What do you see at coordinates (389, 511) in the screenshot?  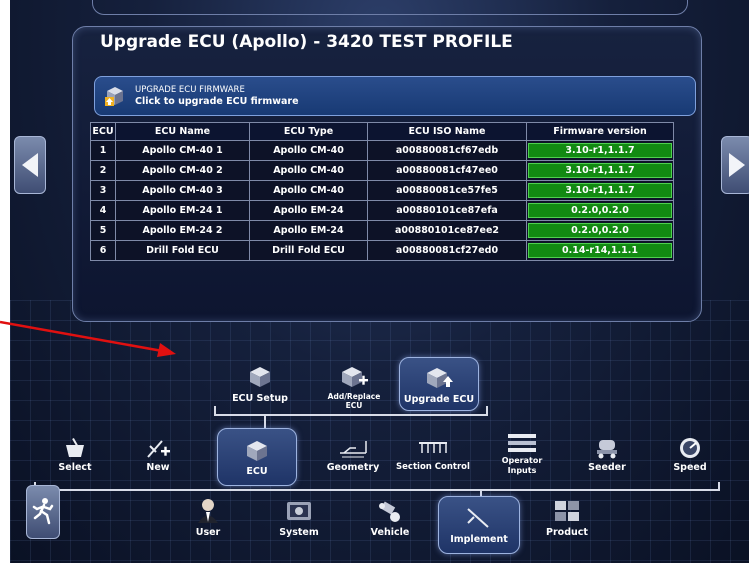 I see `vehicle-icon` at bounding box center [389, 511].